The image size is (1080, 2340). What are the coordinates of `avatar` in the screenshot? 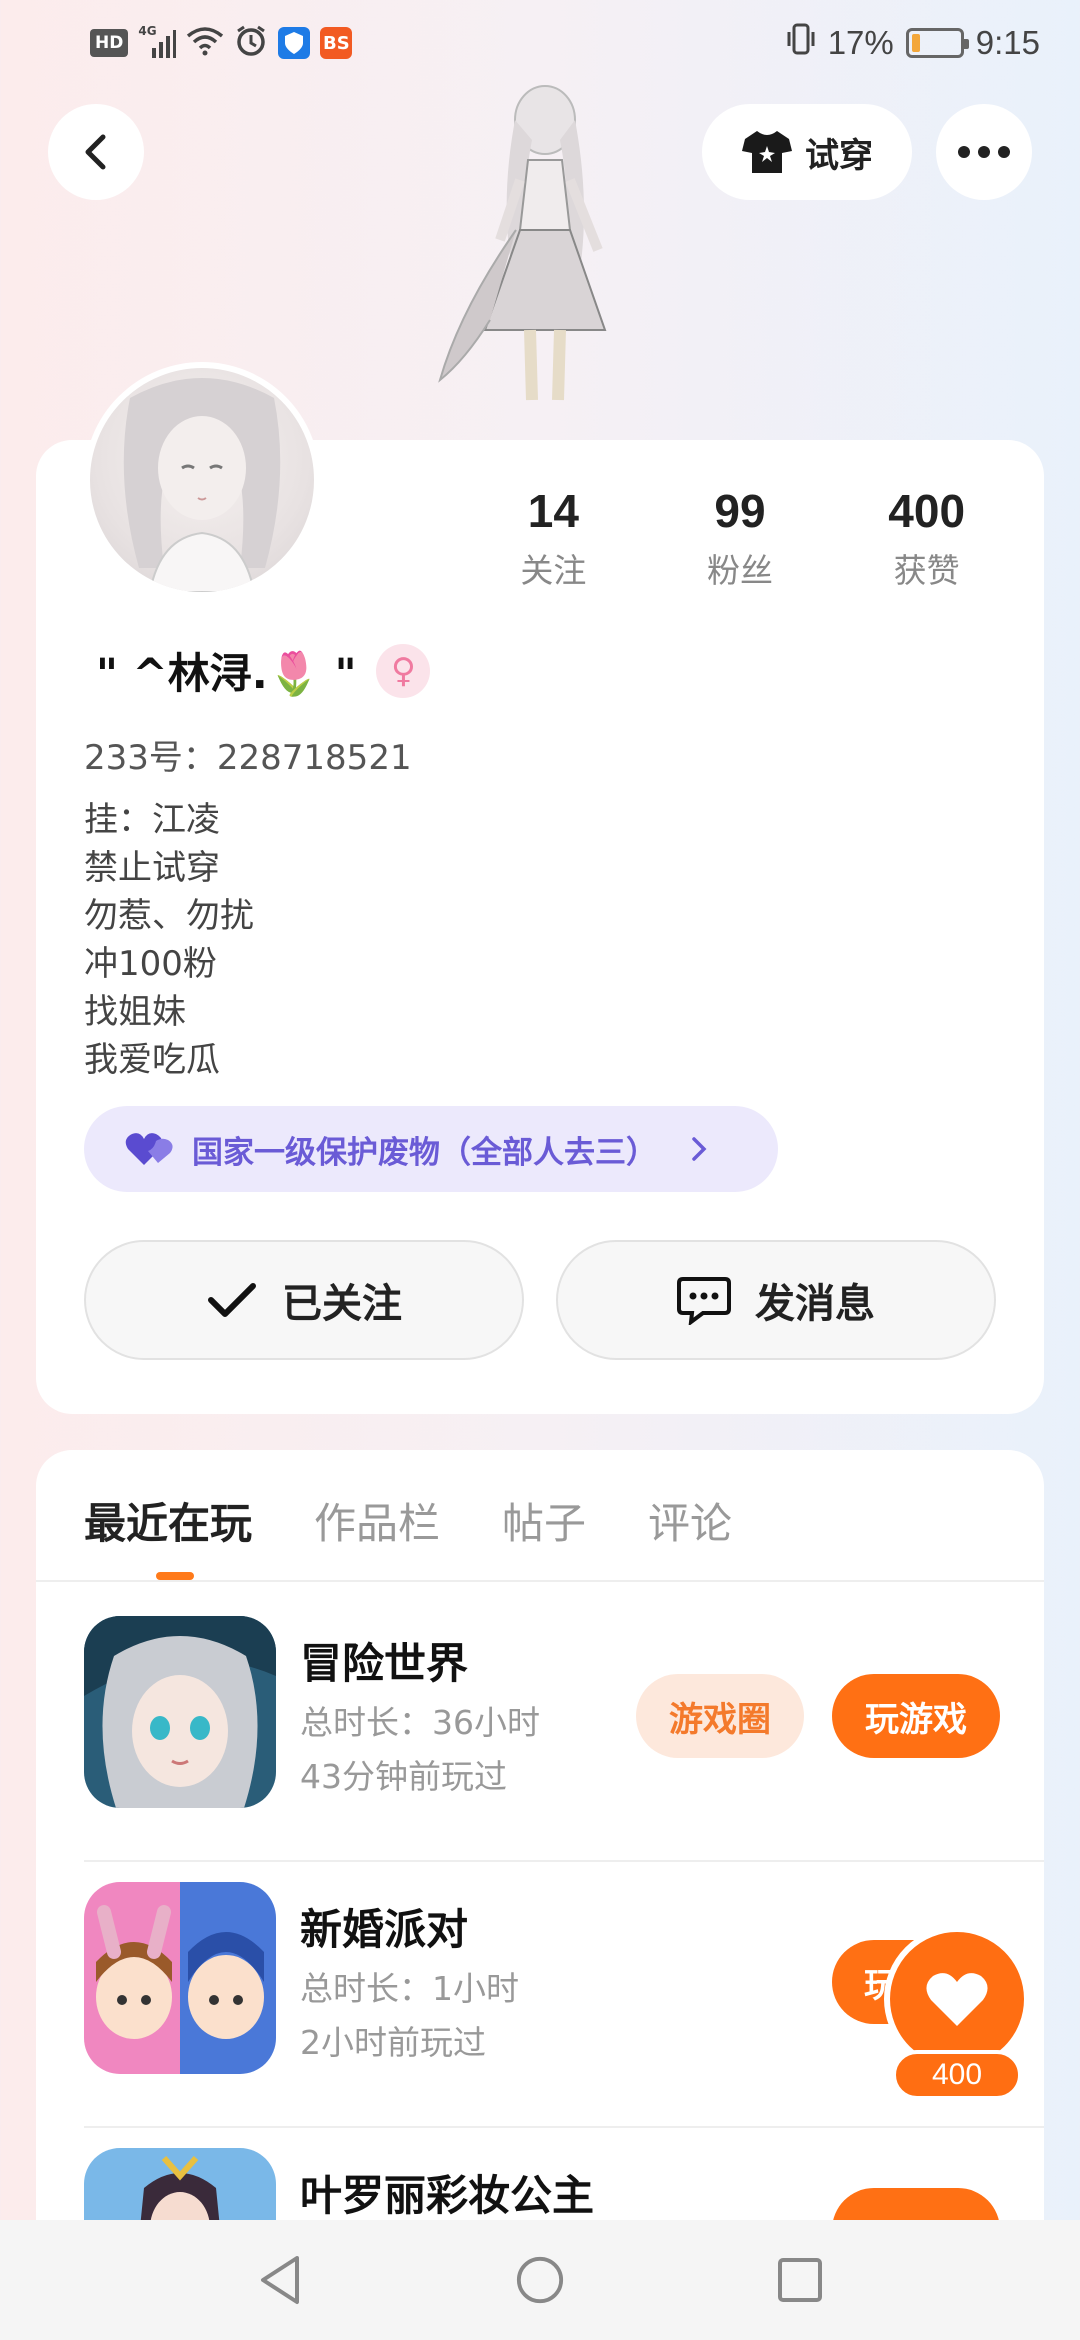 It's located at (202, 480).